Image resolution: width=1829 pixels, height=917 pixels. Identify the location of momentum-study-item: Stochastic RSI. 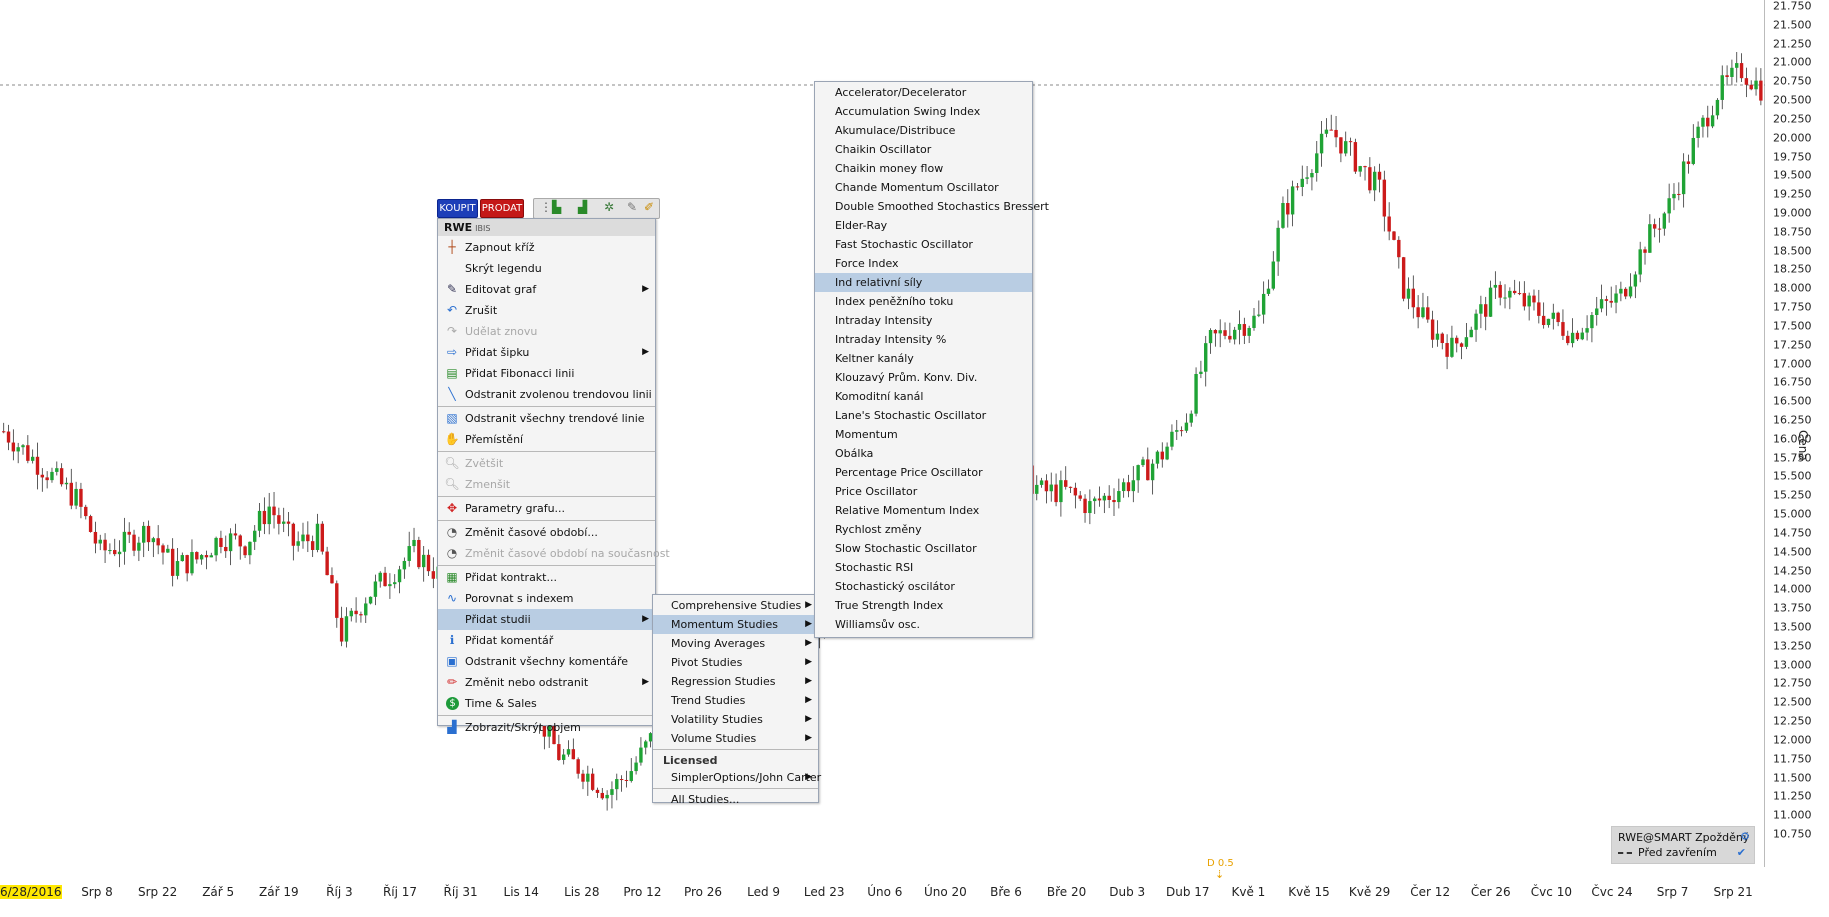
(923, 567).